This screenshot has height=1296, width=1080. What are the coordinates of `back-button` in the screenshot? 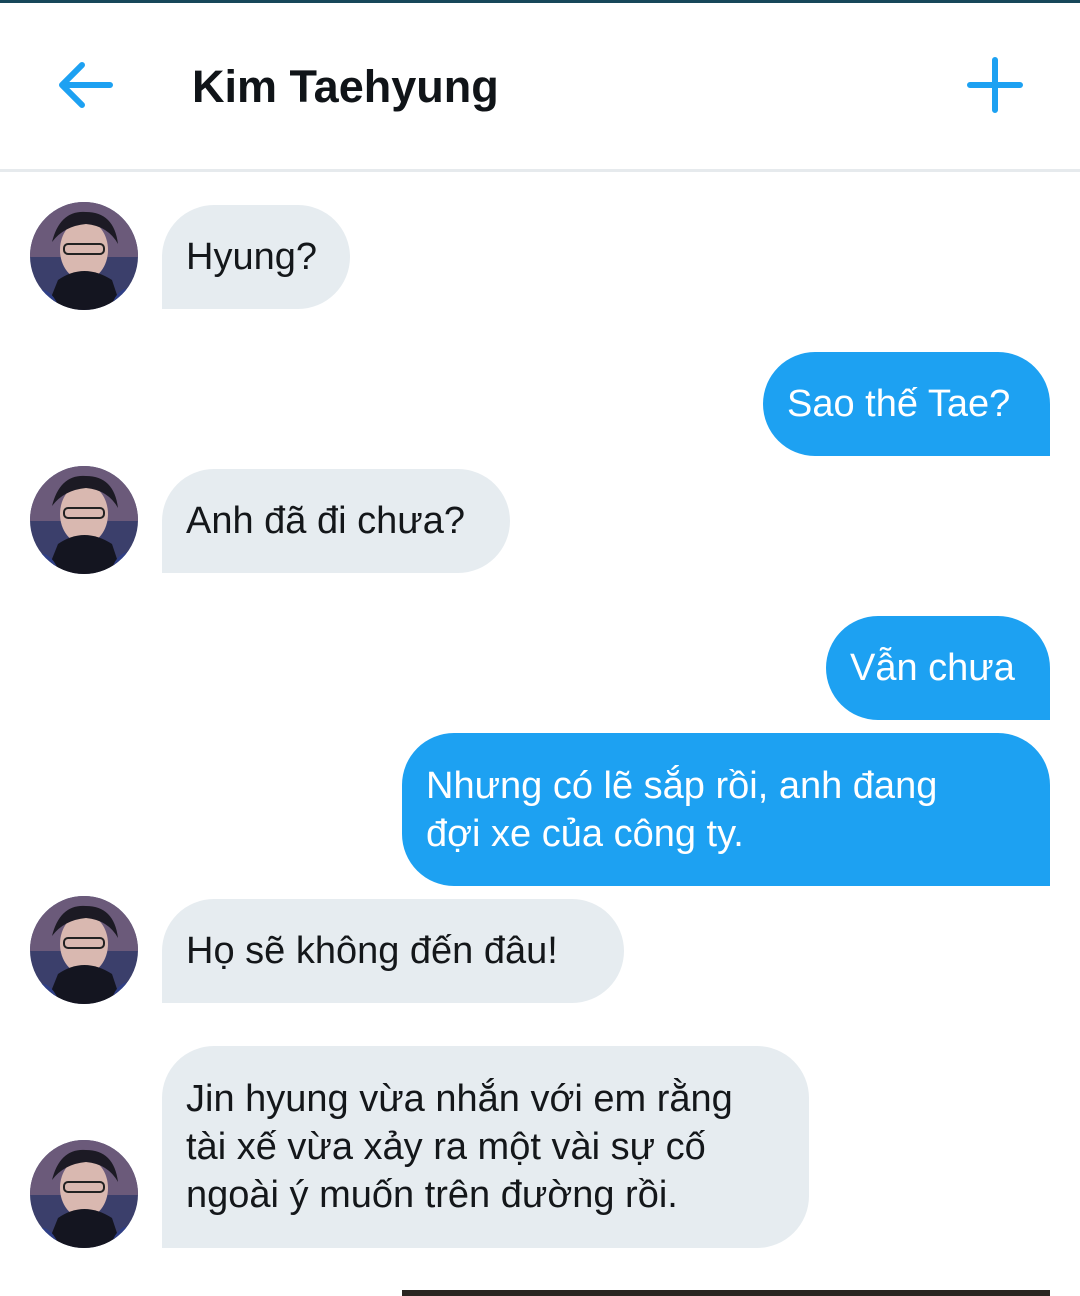 It's located at (85, 85).